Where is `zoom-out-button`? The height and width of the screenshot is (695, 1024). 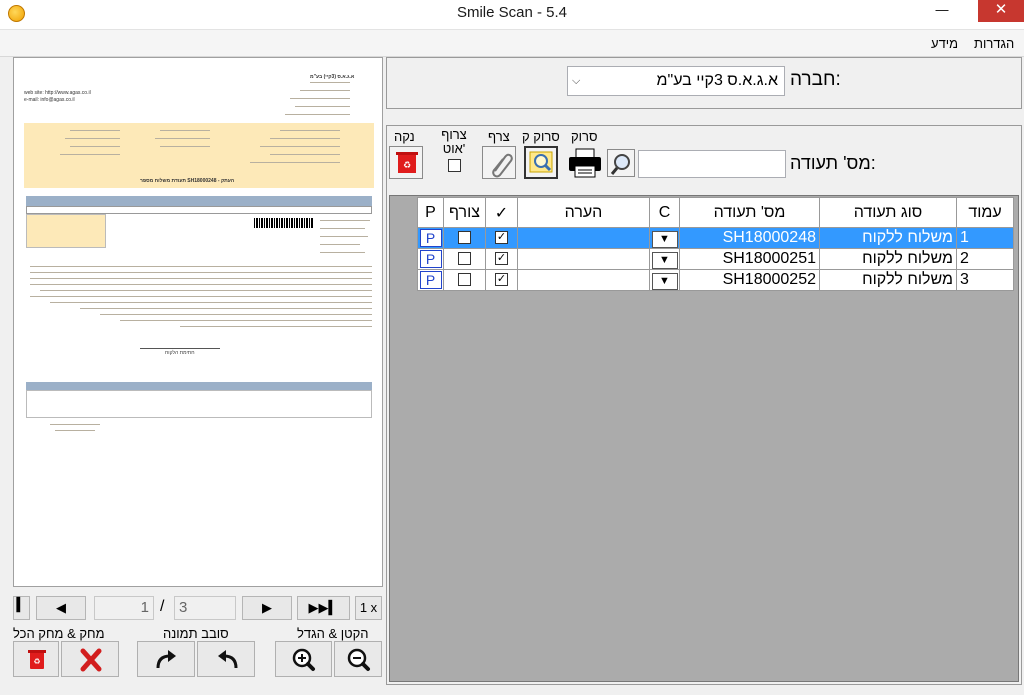 zoom-out-button is located at coordinates (358, 659).